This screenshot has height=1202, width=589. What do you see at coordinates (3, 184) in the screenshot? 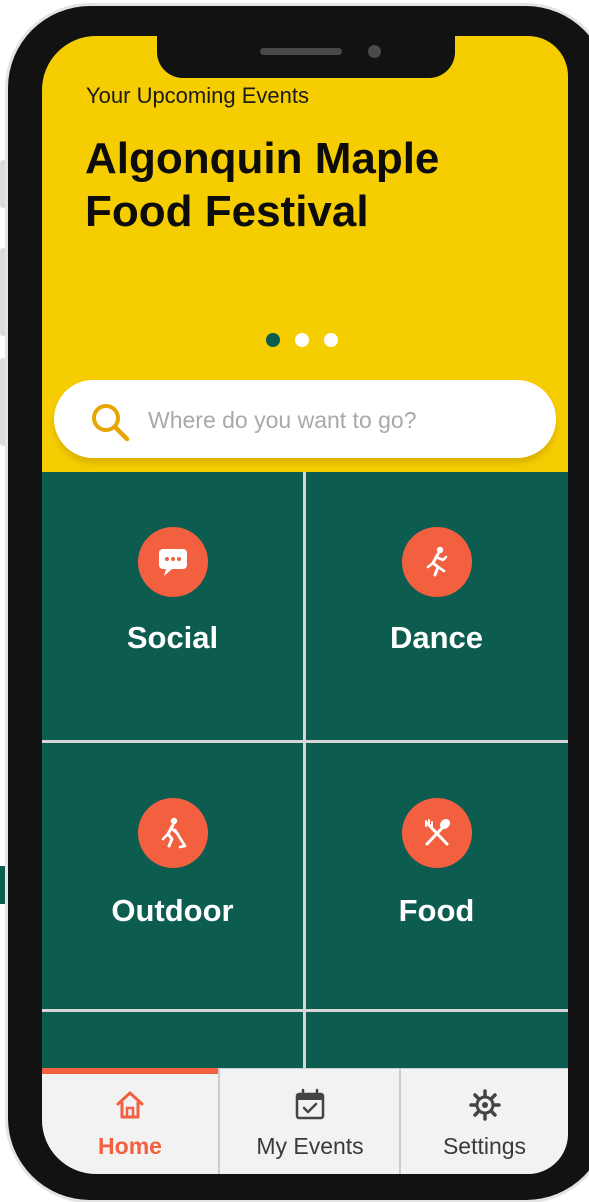
I see `side-button-top` at bounding box center [3, 184].